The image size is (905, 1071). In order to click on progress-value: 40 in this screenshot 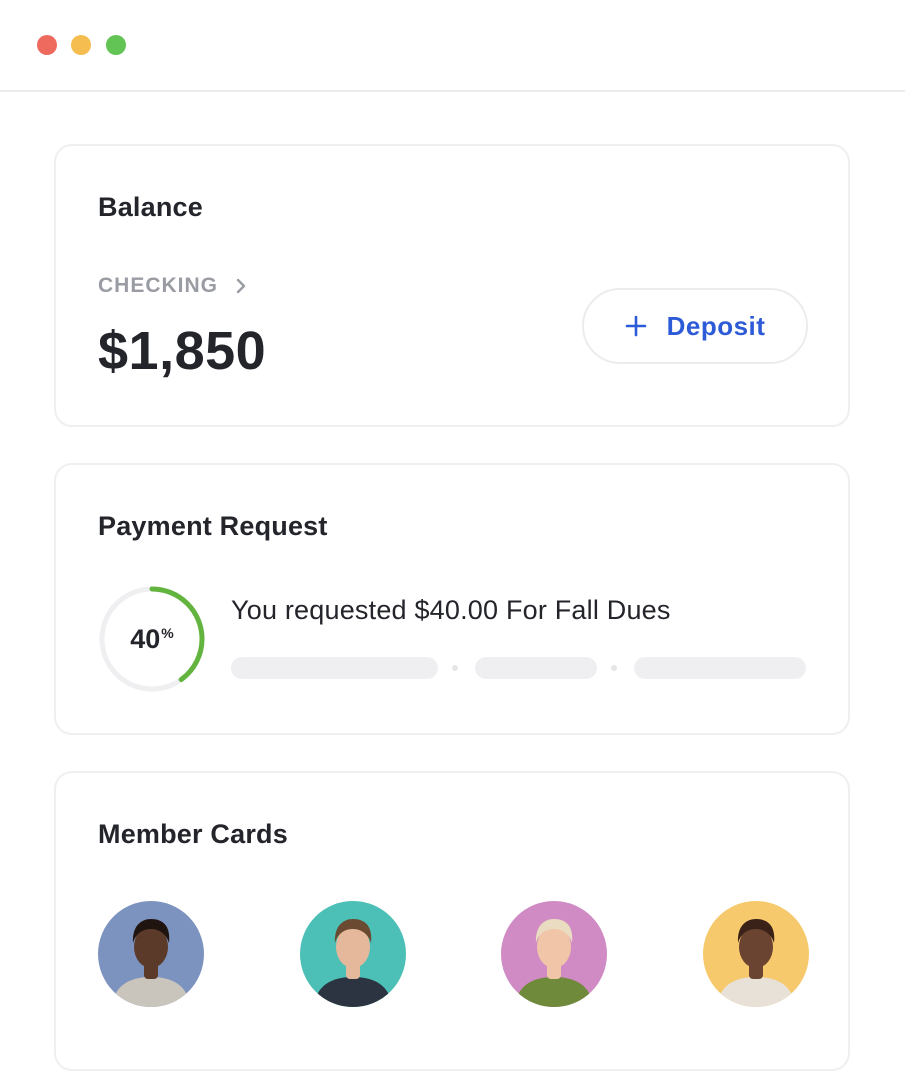, I will do `click(145, 638)`.